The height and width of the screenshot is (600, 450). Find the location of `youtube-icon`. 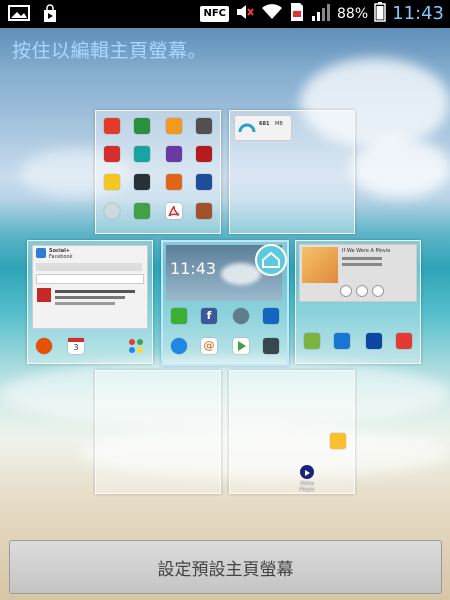

youtube-icon is located at coordinates (404, 341).